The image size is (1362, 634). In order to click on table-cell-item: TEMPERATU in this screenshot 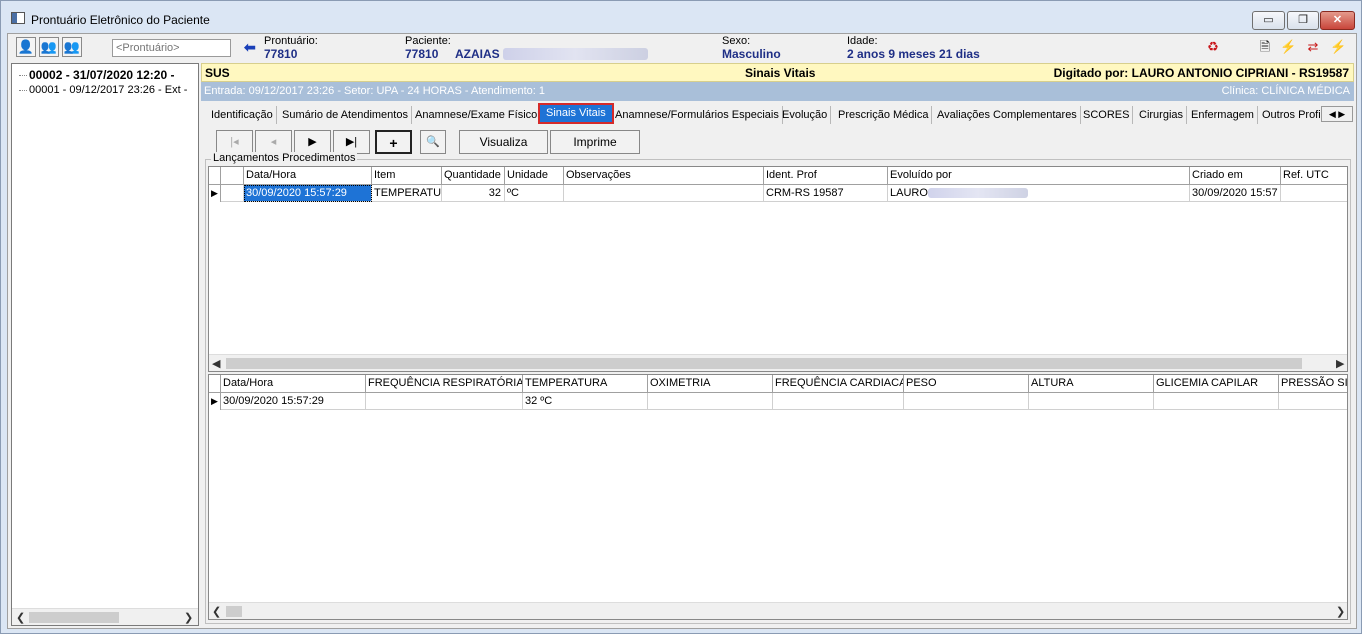, I will do `click(407, 193)`.